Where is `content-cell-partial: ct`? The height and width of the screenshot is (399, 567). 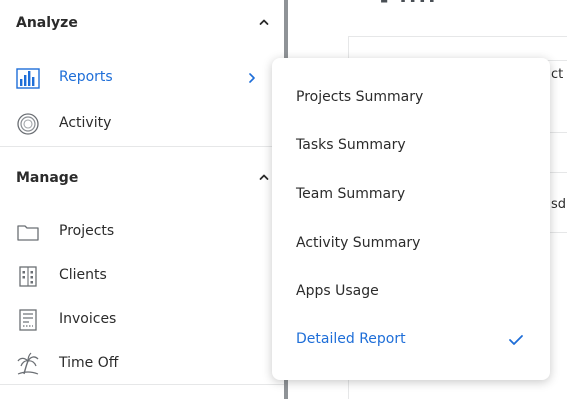 content-cell-partial: ct is located at coordinates (557, 74).